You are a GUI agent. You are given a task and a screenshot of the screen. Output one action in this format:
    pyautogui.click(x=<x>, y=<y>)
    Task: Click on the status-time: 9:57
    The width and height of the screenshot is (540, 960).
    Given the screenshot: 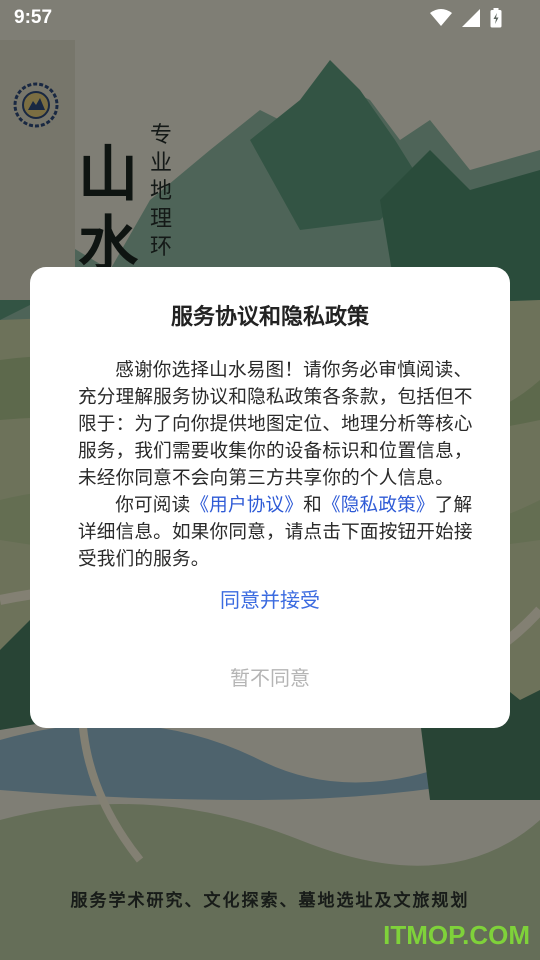 What is the action you would take?
    pyautogui.click(x=33, y=17)
    